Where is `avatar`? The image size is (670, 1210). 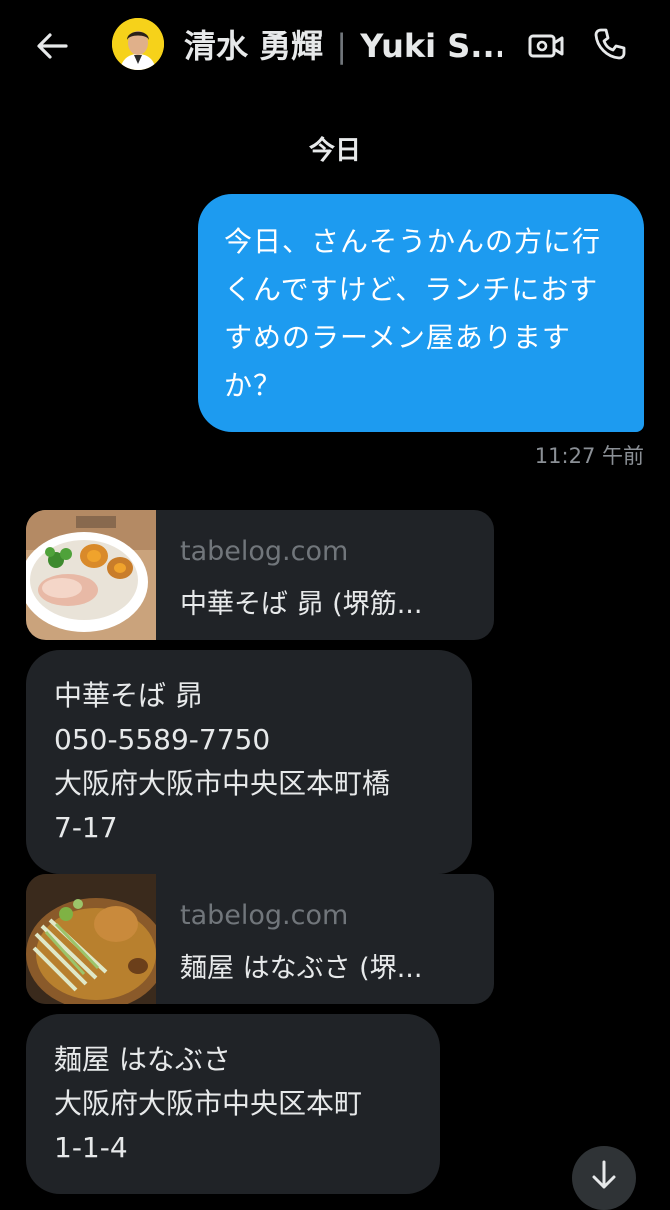
avatar is located at coordinates (138, 44).